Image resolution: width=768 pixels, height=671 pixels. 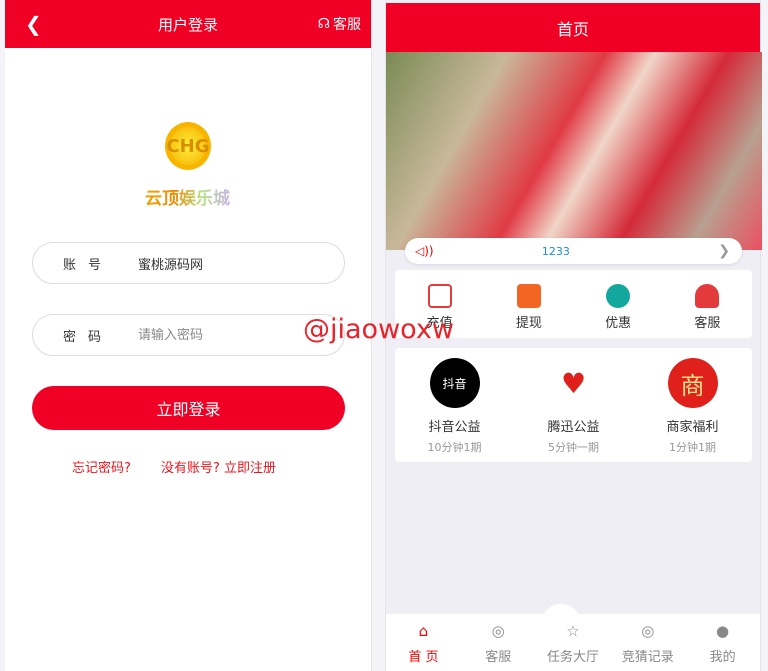 What do you see at coordinates (218, 466) in the screenshot?
I see `register-link: 没有账号? 立即注册` at bounding box center [218, 466].